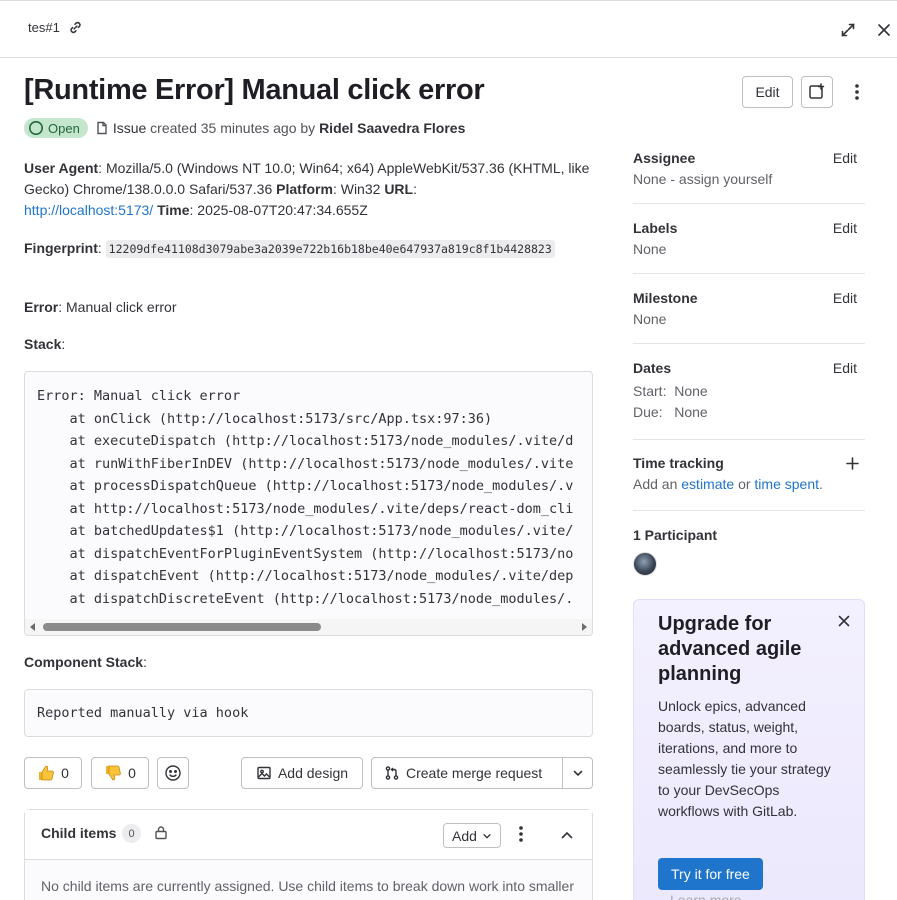 This screenshot has height=900, width=897. I want to click on thumbs-up-button: 0, so click(53, 773).